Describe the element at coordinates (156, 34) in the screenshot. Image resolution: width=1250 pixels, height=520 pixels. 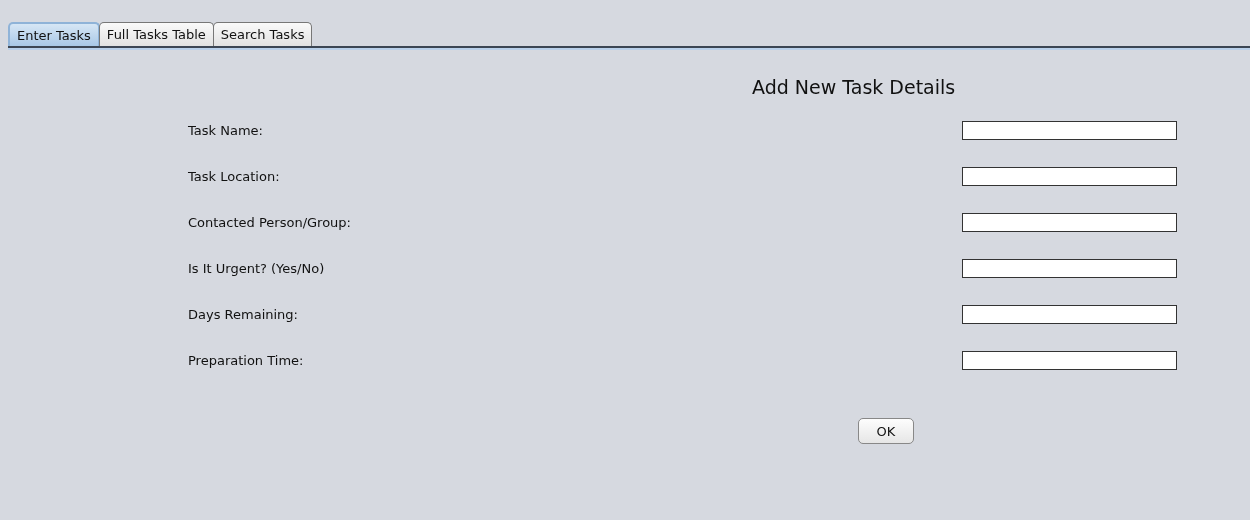
I see `tab: Full Tasks Table` at that location.